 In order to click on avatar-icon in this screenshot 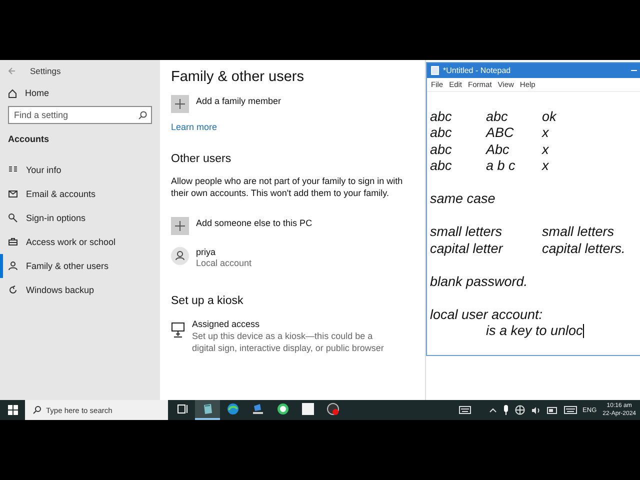, I will do `click(180, 256)`.